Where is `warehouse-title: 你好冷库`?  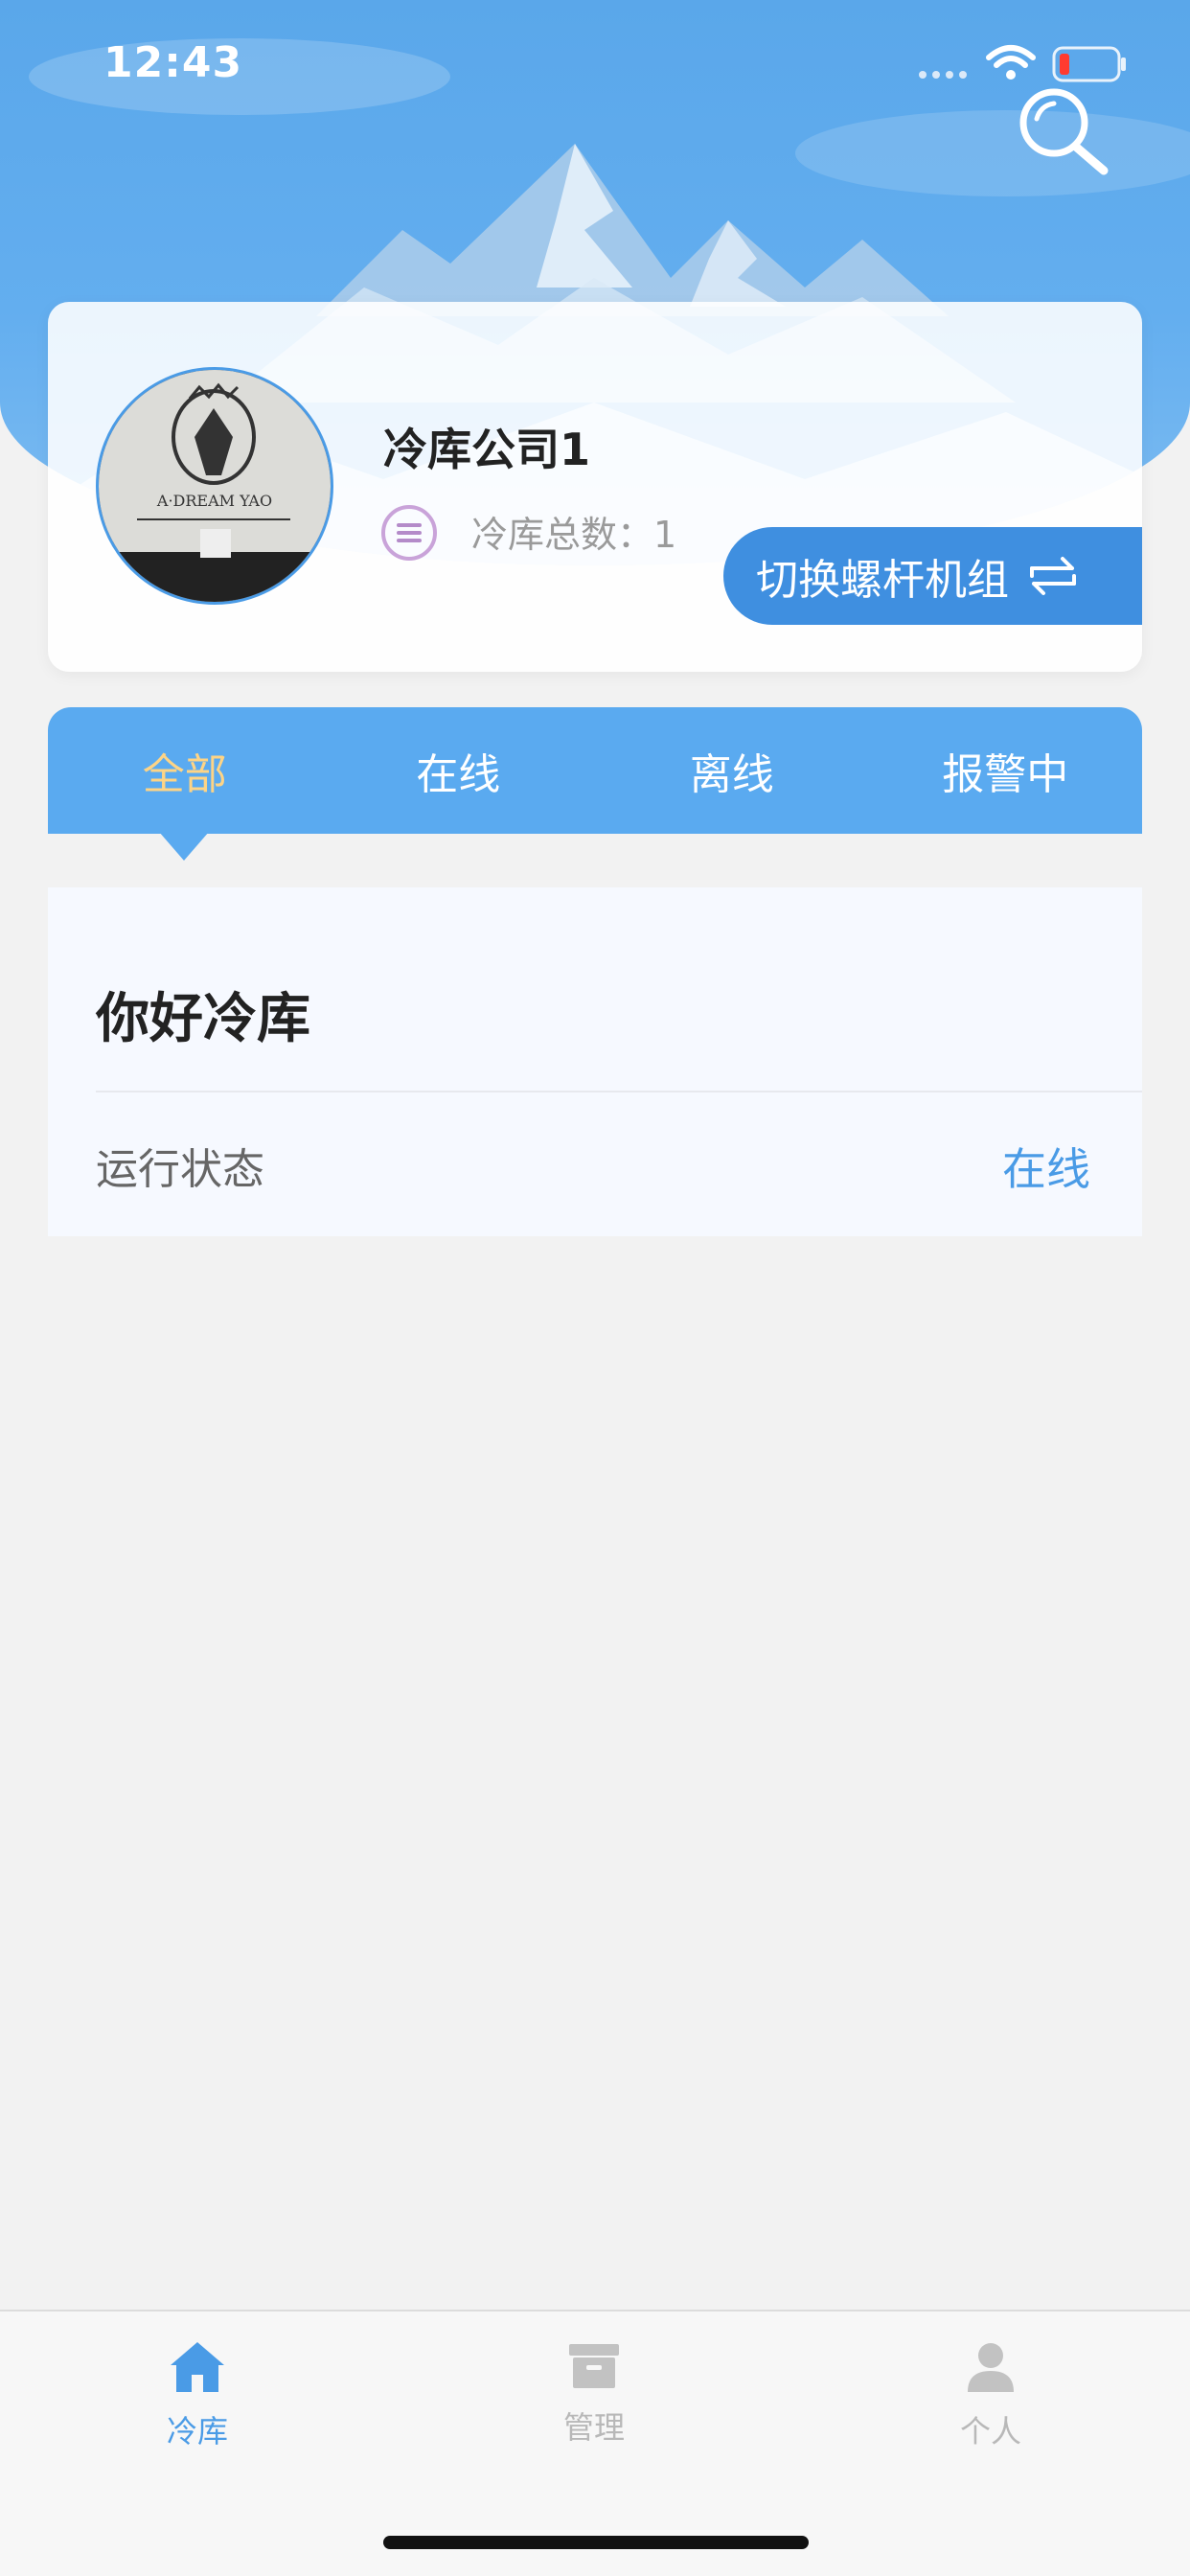 warehouse-title: 你好冷库 is located at coordinates (203, 1019).